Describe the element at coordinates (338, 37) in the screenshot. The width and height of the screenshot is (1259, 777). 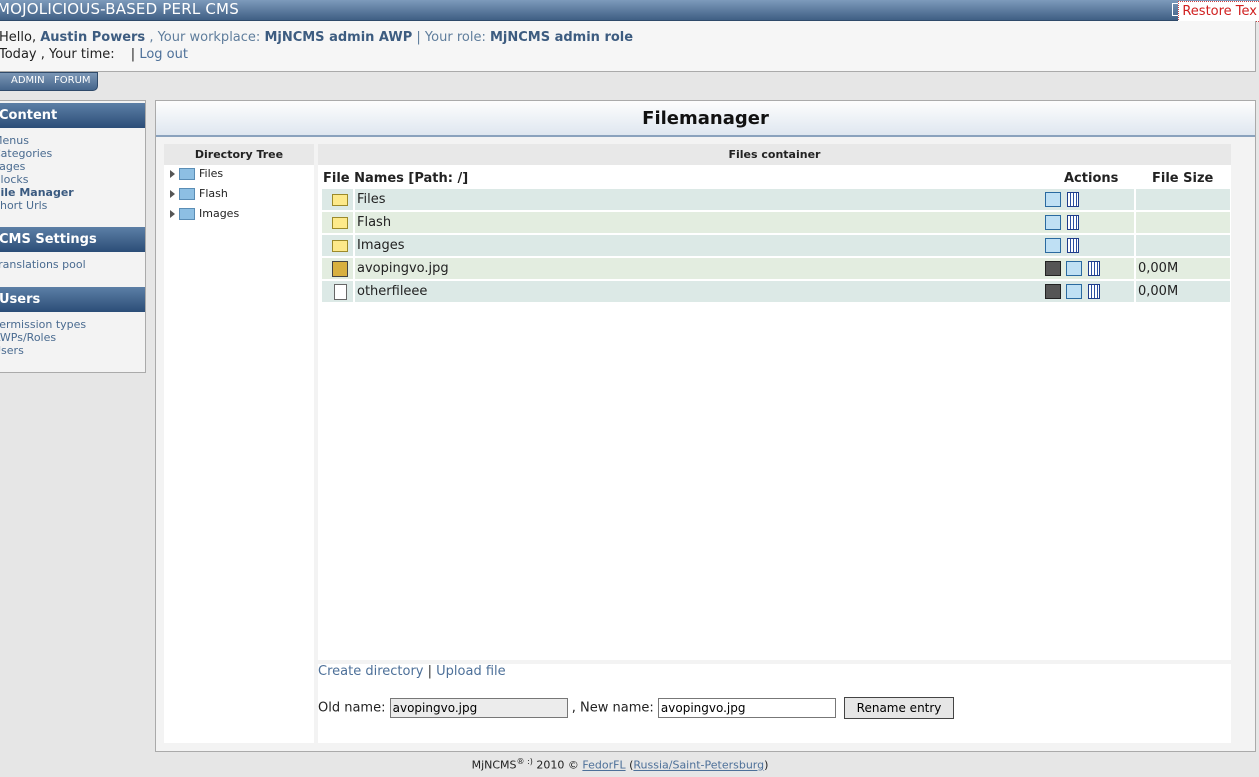
I see `workplace-value: MjNCMS admin AWP` at that location.